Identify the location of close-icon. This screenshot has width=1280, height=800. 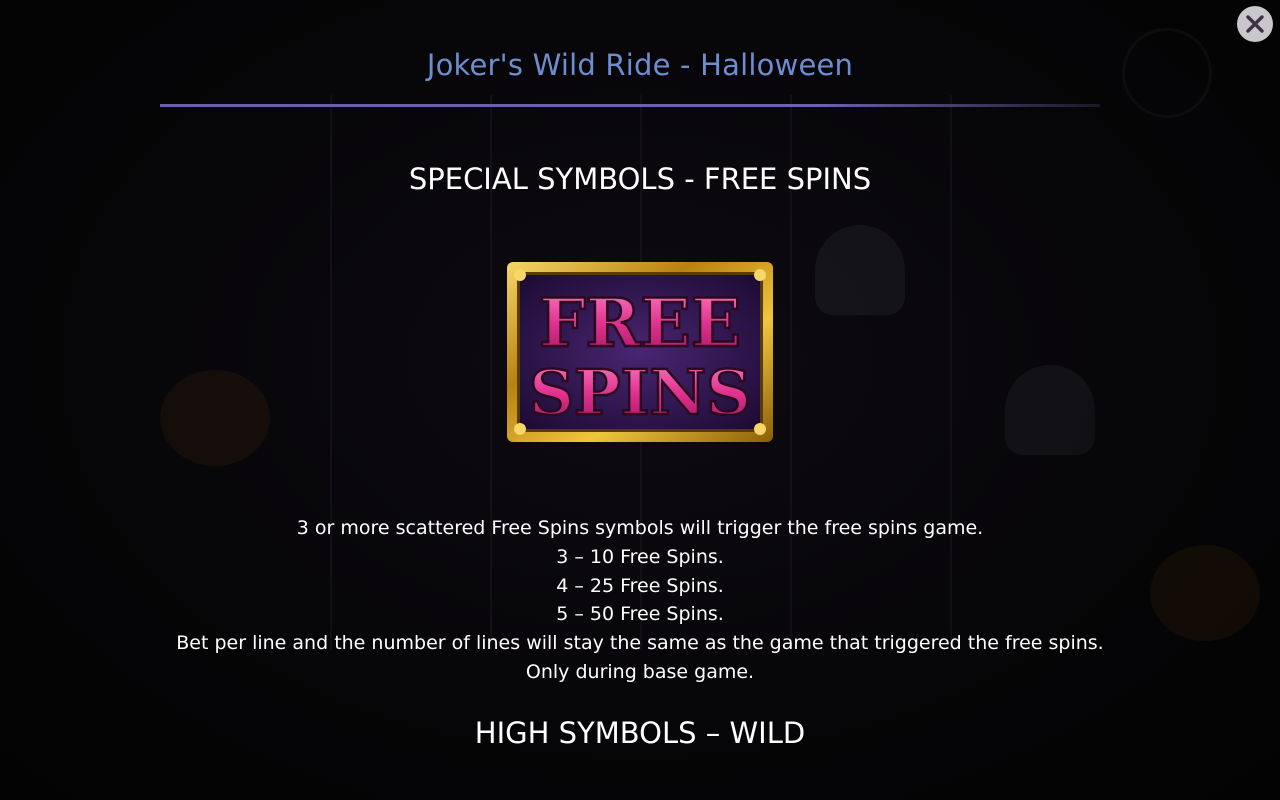
(1255, 24).